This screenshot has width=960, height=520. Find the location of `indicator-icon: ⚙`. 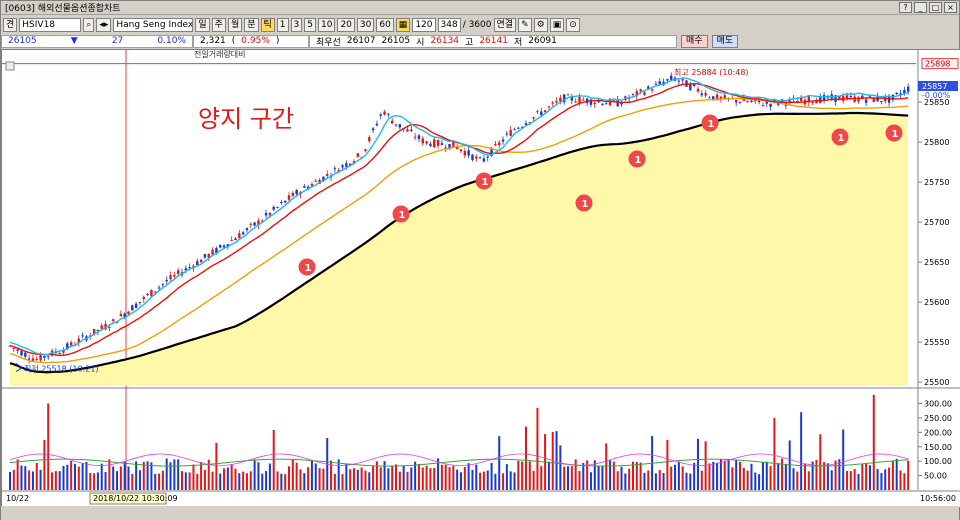

indicator-icon: ⚙ is located at coordinates (540, 24).